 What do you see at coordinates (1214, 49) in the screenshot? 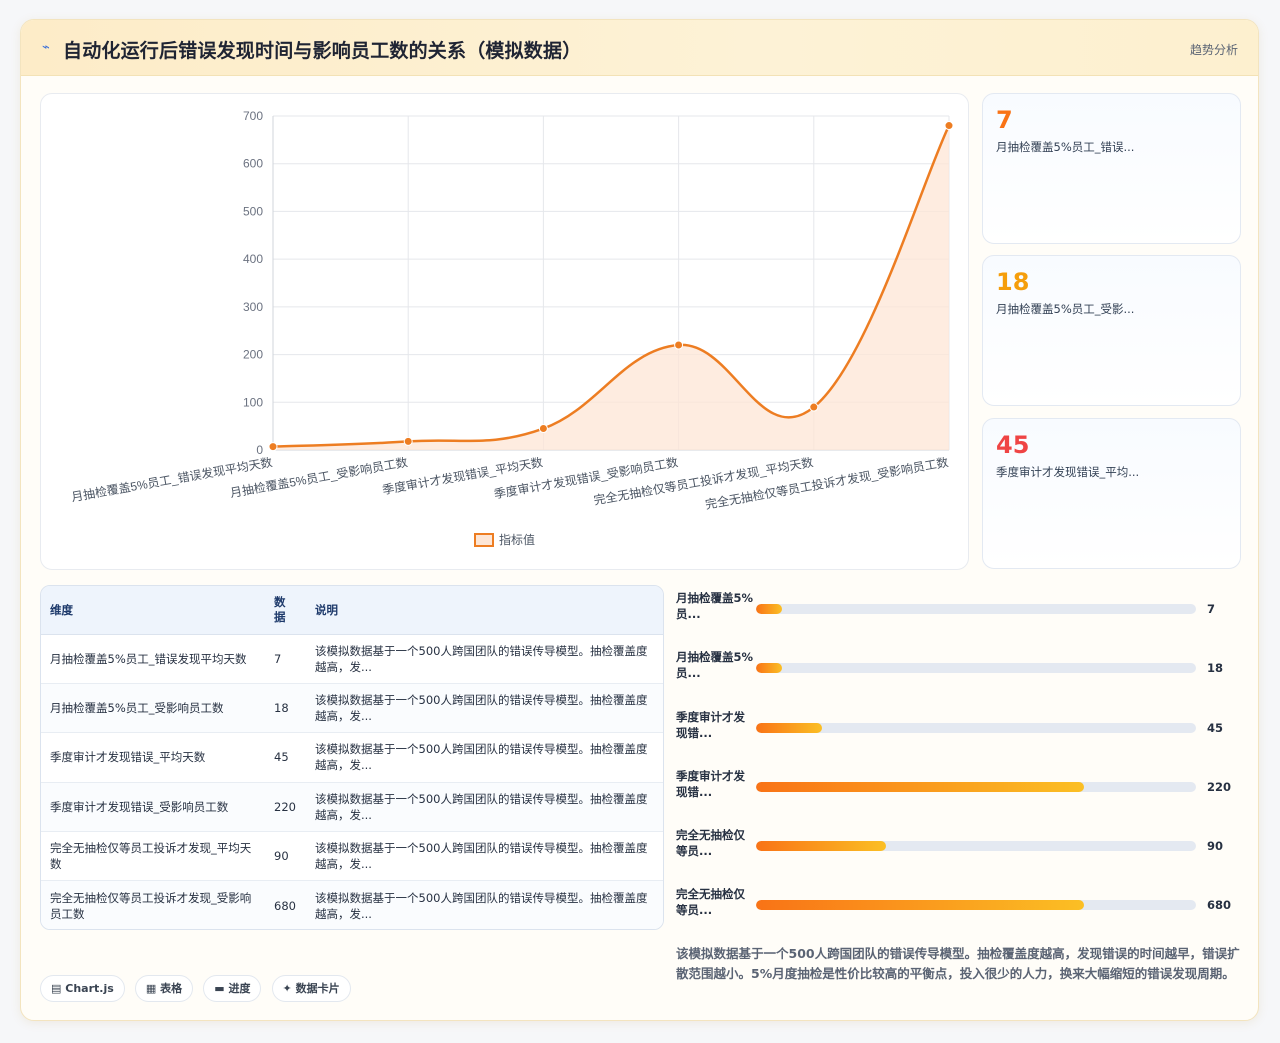
I see `trend-analysis-link: 趋势分析` at bounding box center [1214, 49].